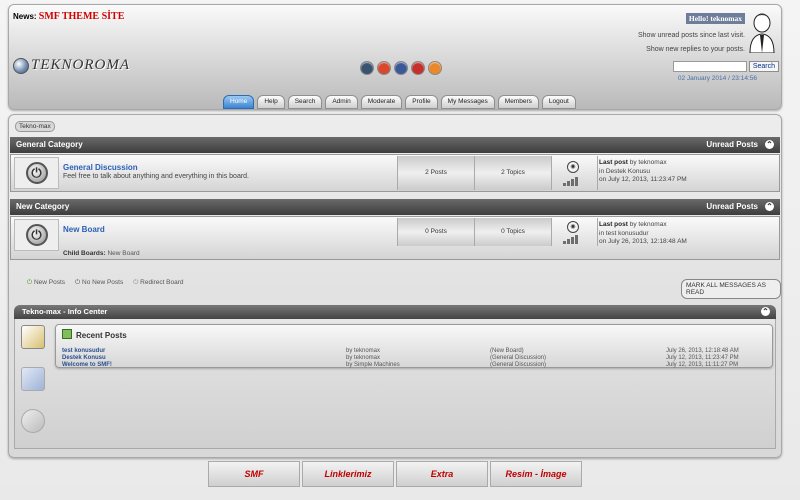 The height and width of the screenshot is (500, 800). I want to click on news-text: SMF THEME SİTE, so click(82, 16).